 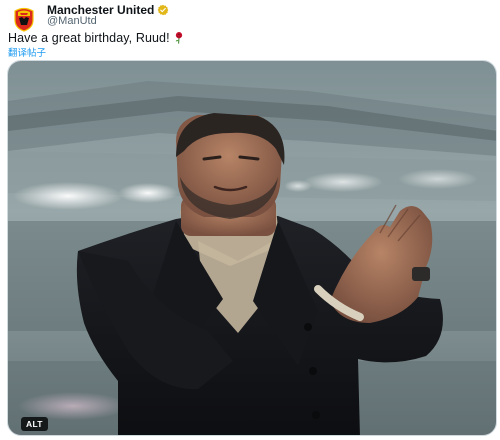 I want to click on verified-badge-icon, so click(x=163, y=10).